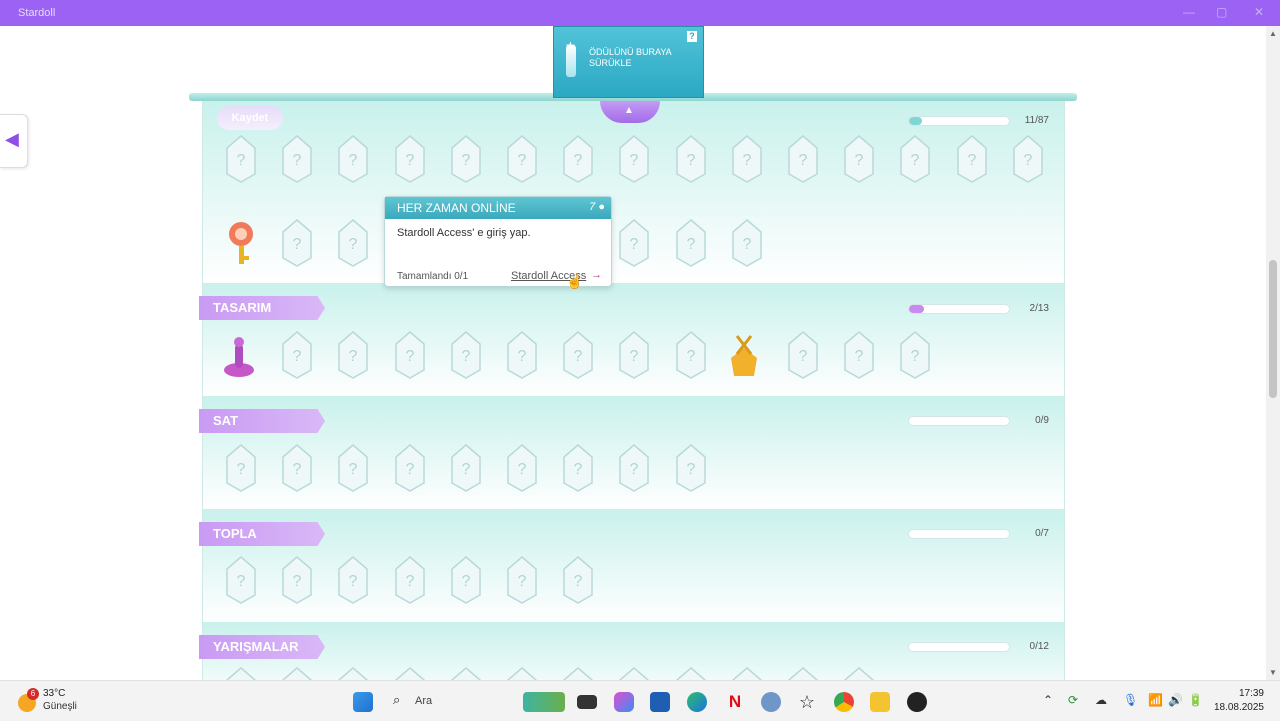 This screenshot has width=1280, height=721. I want to click on progress-count: 0/9, so click(1042, 420).